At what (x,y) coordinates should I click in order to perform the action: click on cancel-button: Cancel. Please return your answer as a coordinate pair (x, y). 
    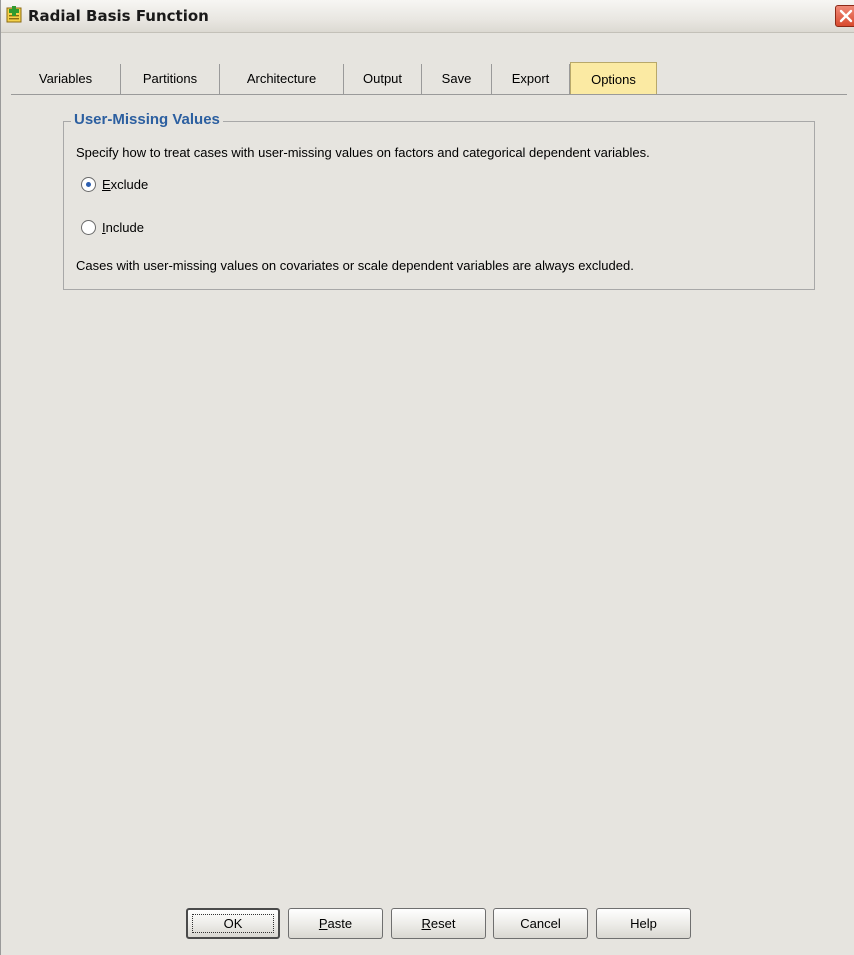
    Looking at the image, I should click on (540, 923).